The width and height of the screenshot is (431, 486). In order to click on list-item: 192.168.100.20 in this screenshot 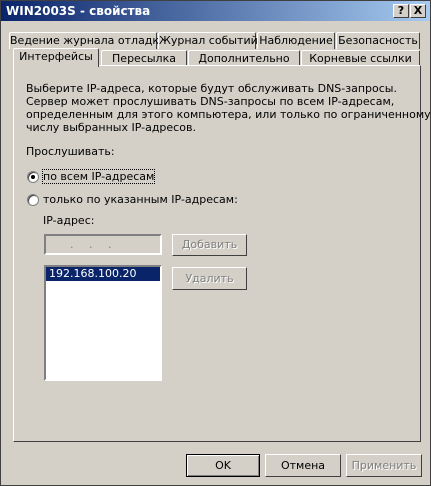, I will do `click(103, 274)`.